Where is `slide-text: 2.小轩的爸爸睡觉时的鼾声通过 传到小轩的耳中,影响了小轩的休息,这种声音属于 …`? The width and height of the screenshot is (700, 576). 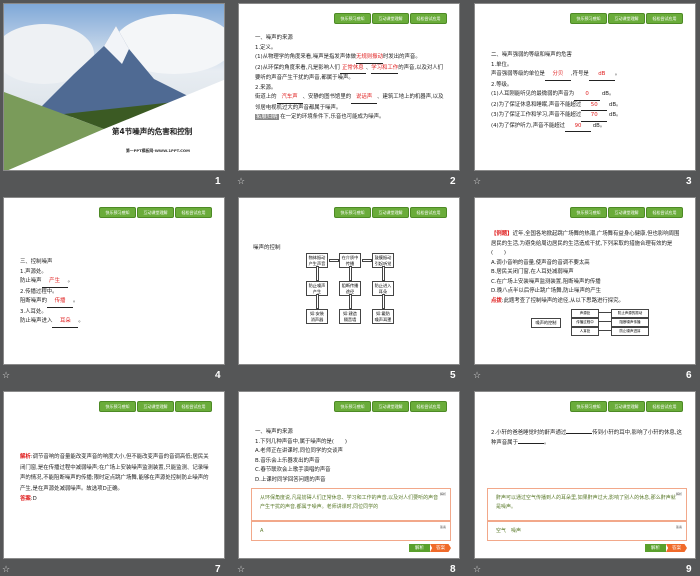
slide-text: 2.小轩的爸爸睡觉时的鼾声通过 传到小轩的耳中,影响了小轩的休息,这种声音属于 … is located at coordinates (587, 438).